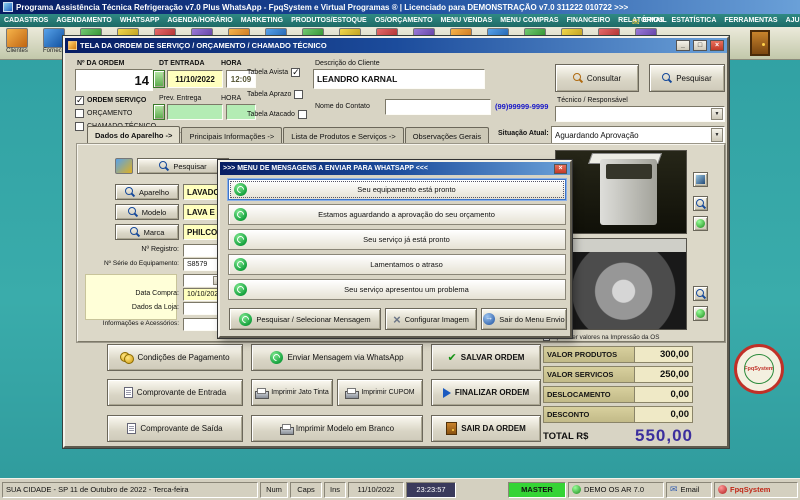 This screenshot has width=800, height=500. What do you see at coordinates (195, 112) in the screenshot?
I see `prev-entrega-field` at bounding box center [195, 112].